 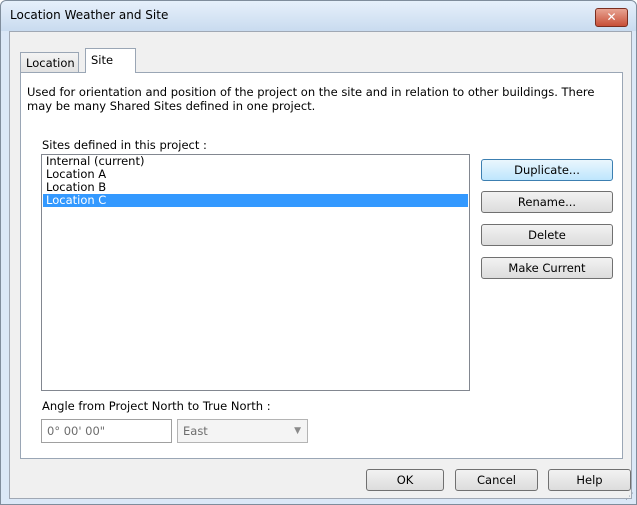 I want to click on tab-site-label: Site, so click(x=102, y=60).